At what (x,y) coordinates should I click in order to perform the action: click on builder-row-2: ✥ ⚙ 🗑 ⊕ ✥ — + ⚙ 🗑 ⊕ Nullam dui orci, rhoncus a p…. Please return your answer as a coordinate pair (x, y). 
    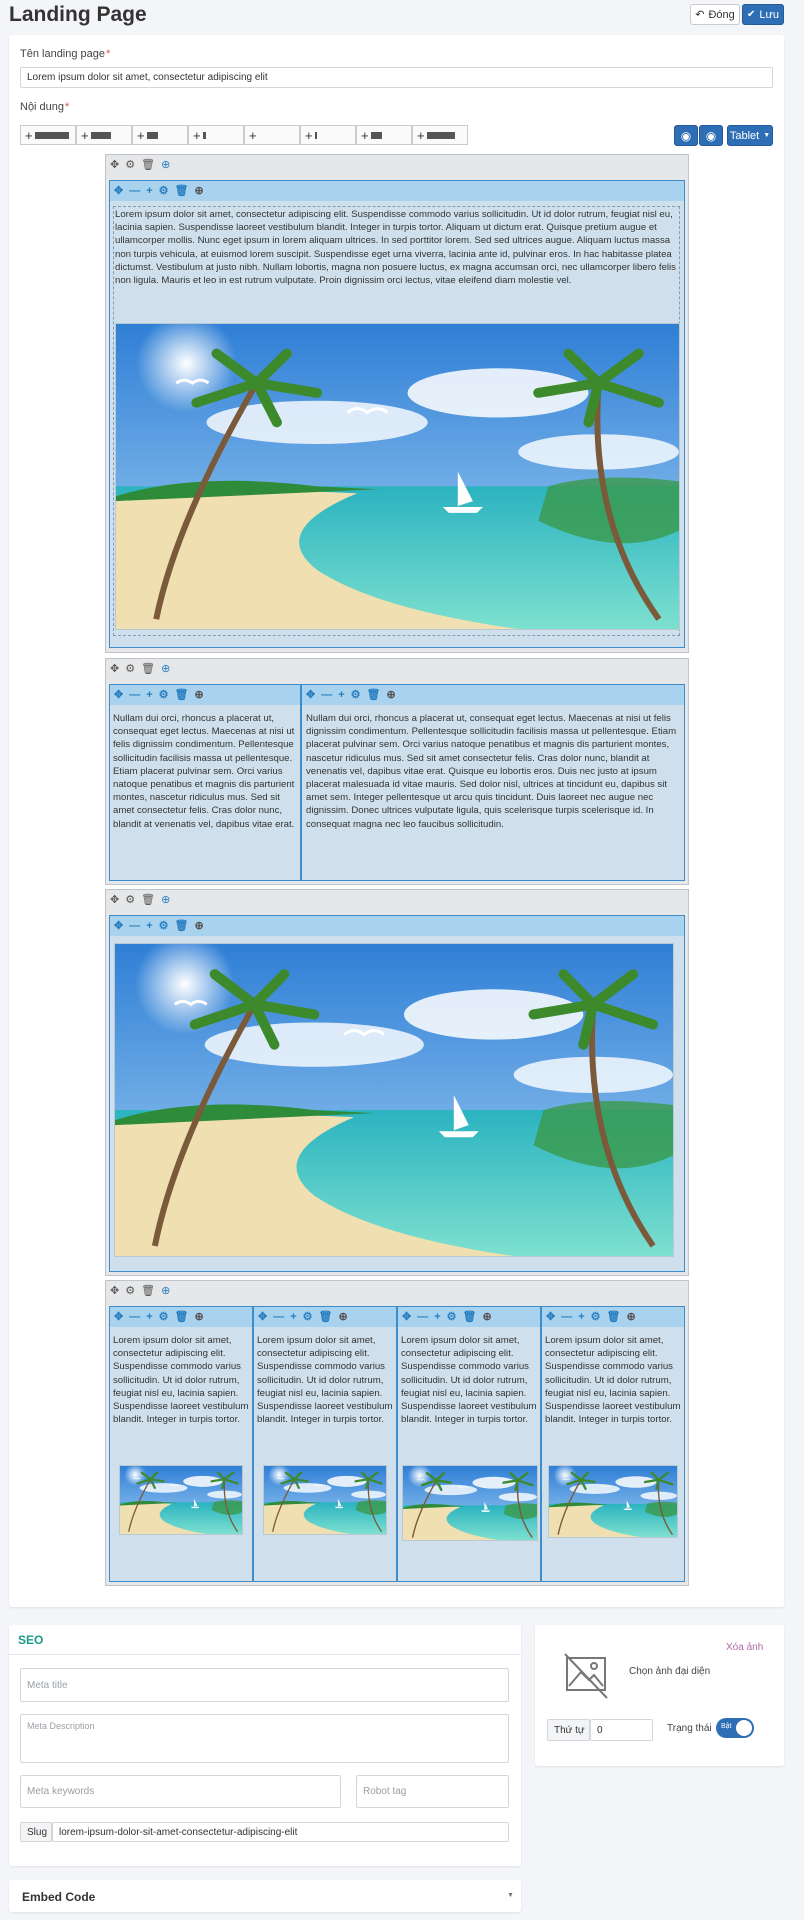
    Looking at the image, I should click on (397, 771).